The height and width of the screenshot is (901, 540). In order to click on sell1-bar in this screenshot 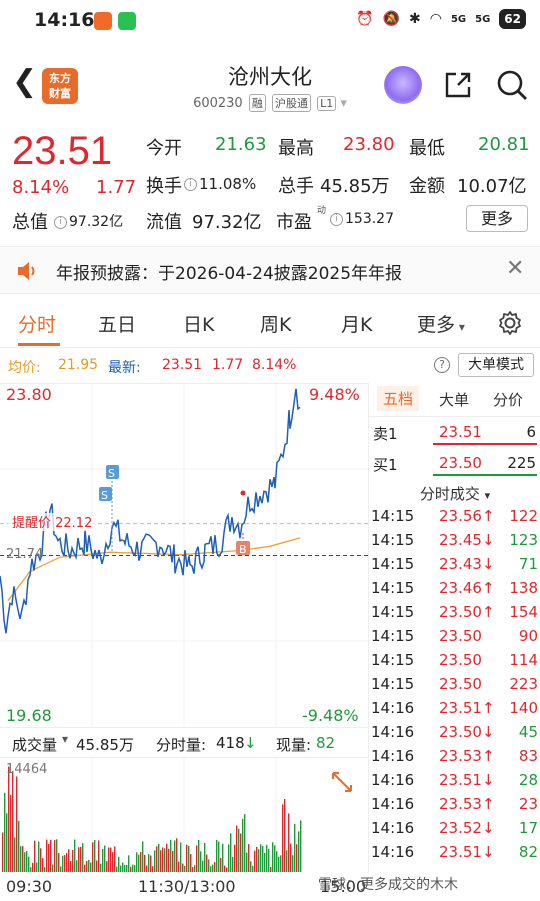, I will do `click(485, 444)`.